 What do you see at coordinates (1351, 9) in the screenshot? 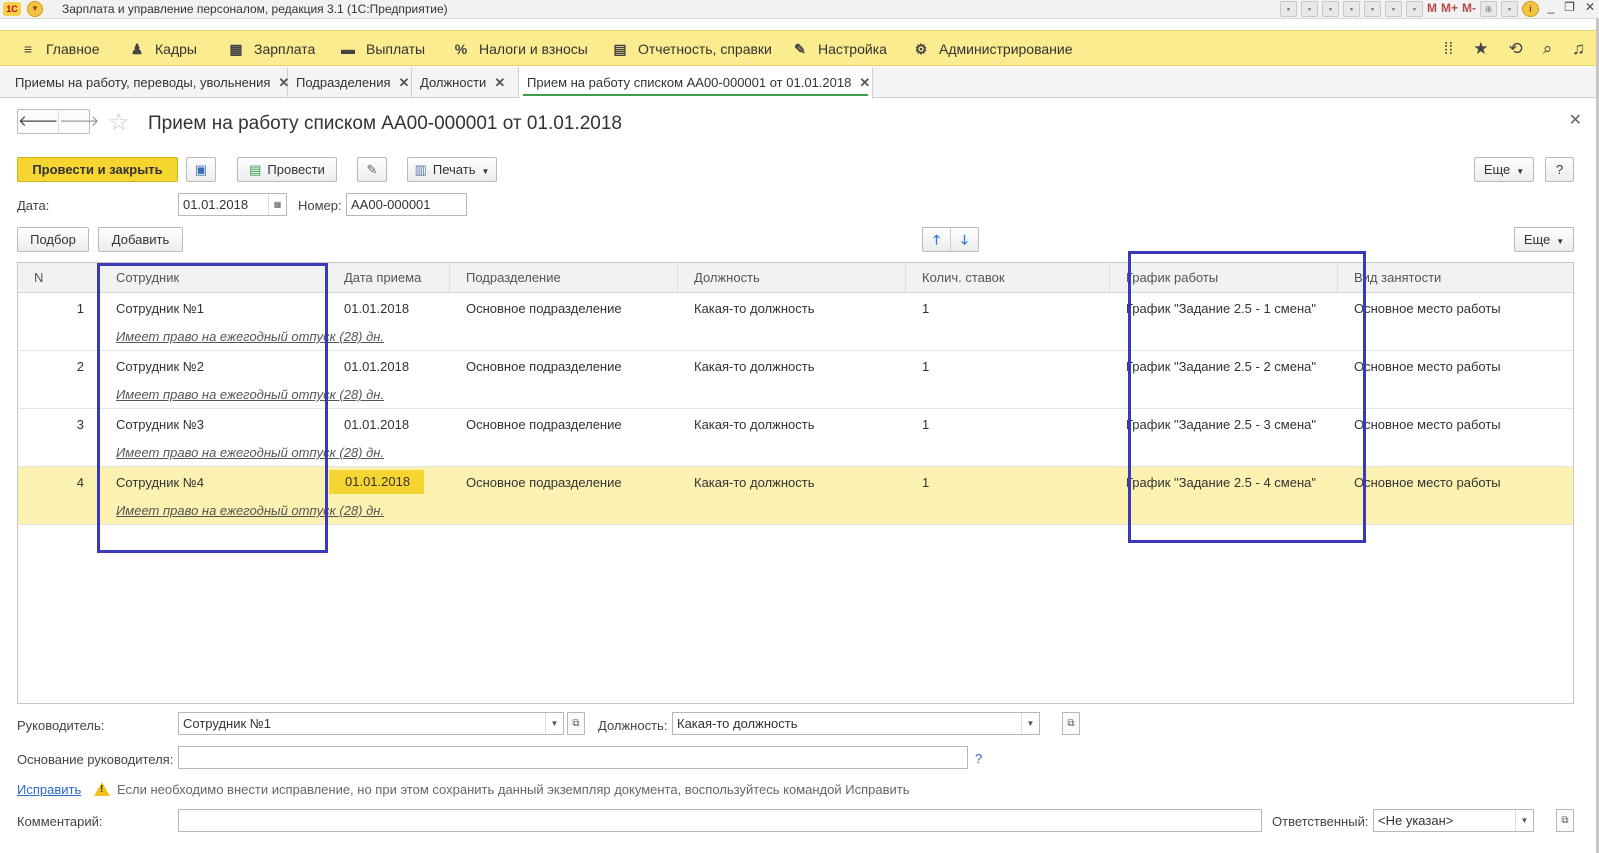
I see `link-icon: ▪` at bounding box center [1351, 9].